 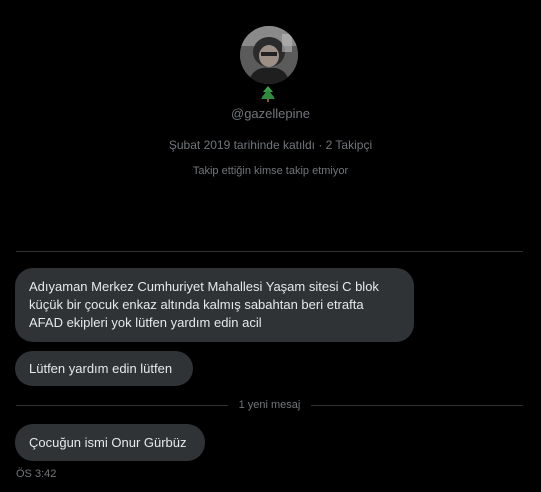 I want to click on message-bubble: Çocuğun ismi Onur Gürbüz, so click(x=110, y=442).